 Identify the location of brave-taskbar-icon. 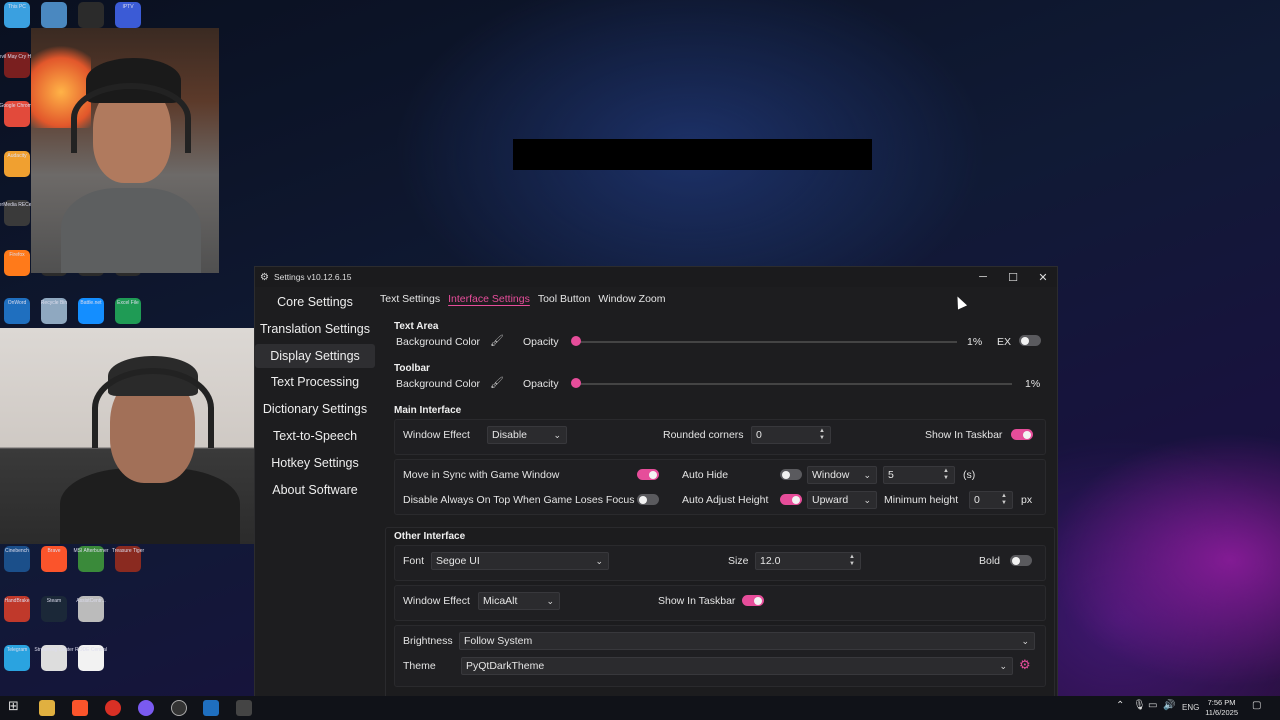
(80, 708).